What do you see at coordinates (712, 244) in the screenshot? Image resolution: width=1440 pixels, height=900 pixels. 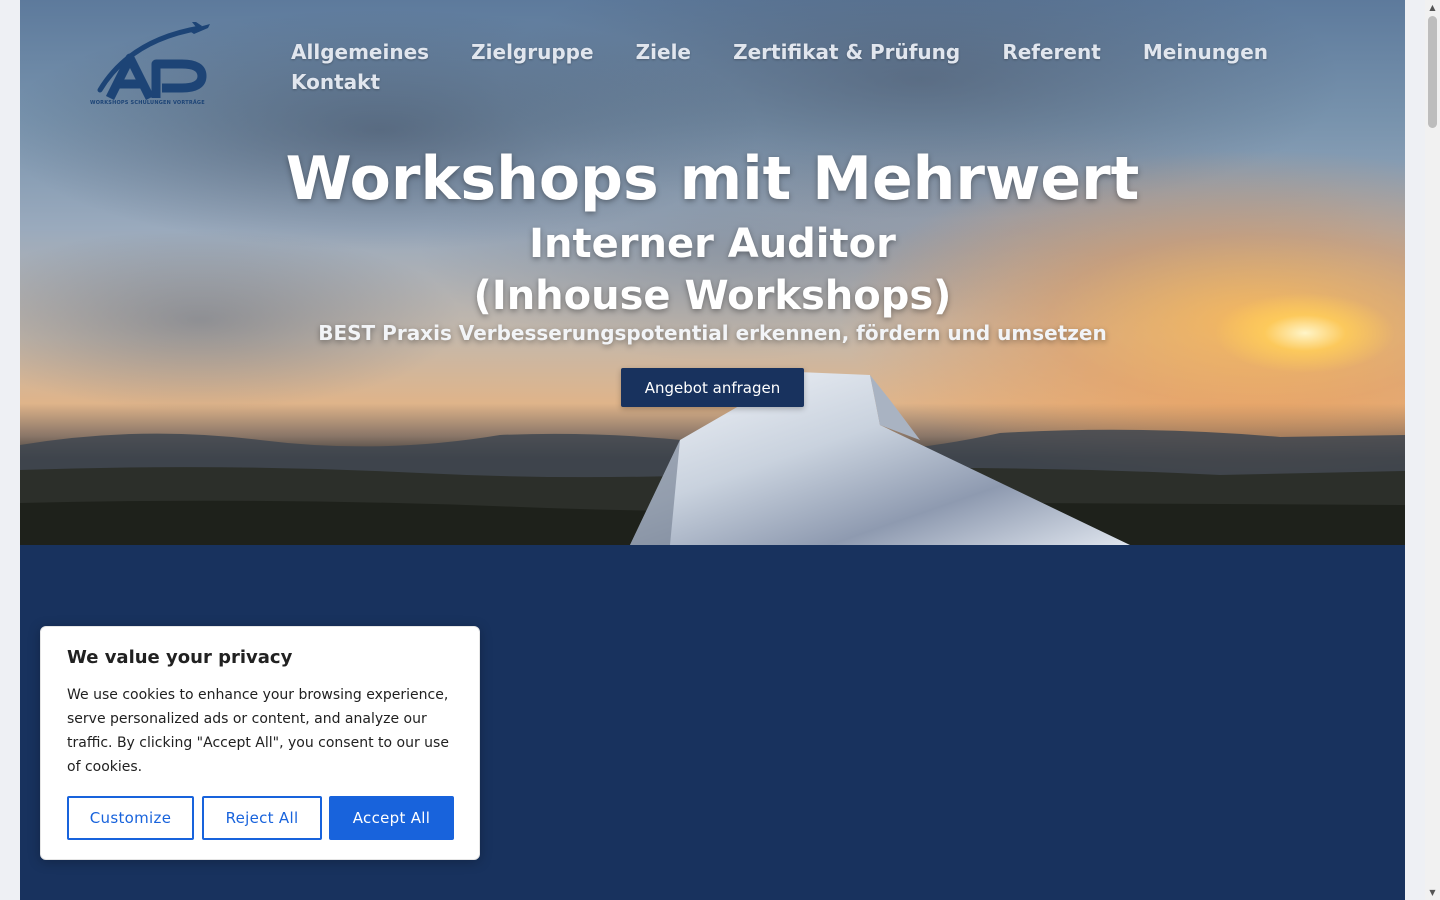 I see `hero-subtitle-line-1: Interner Auditor` at bounding box center [712, 244].